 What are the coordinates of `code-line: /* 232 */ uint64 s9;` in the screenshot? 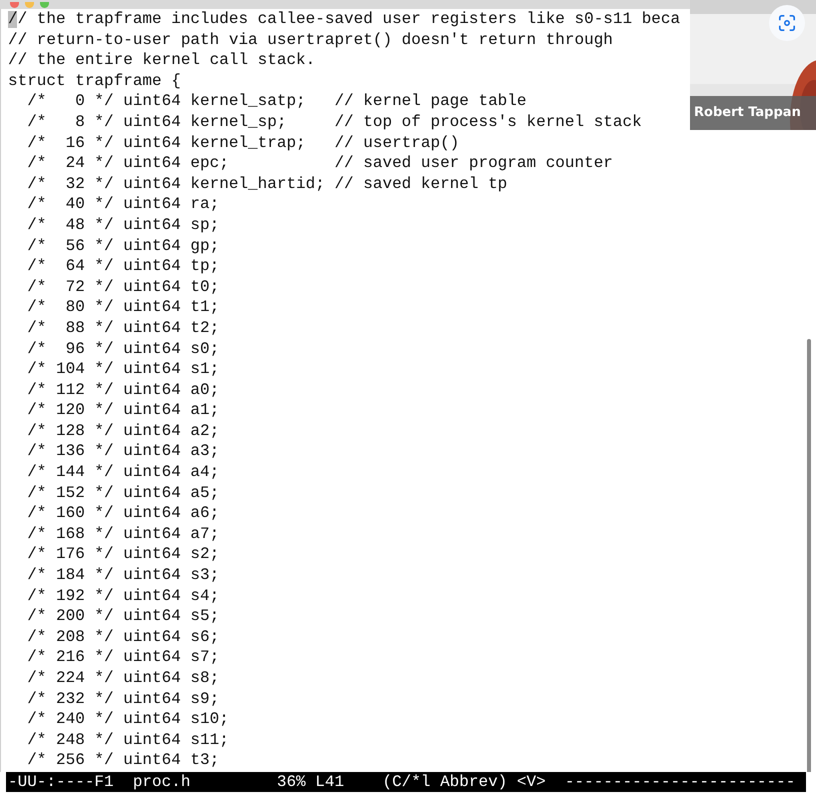 It's located at (123, 699).